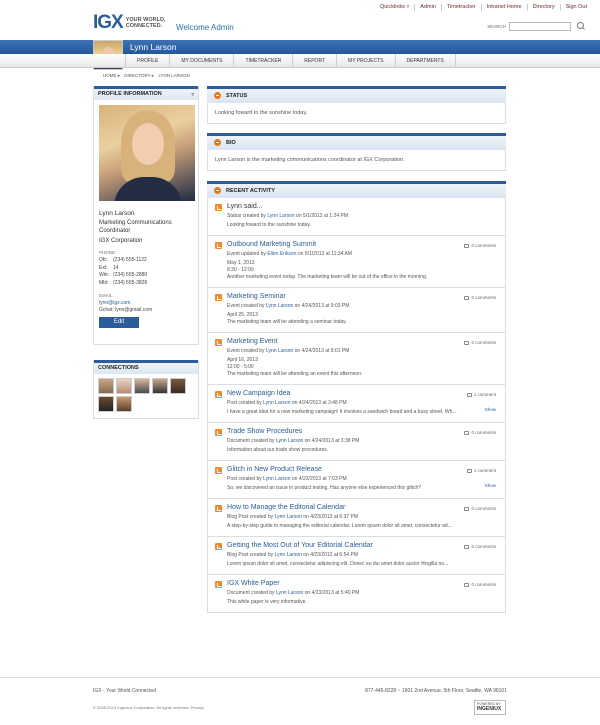 Image resolution: width=600 pixels, height=725 pixels. I want to click on activity-title-link: Trade Show Procedures, so click(362, 431).